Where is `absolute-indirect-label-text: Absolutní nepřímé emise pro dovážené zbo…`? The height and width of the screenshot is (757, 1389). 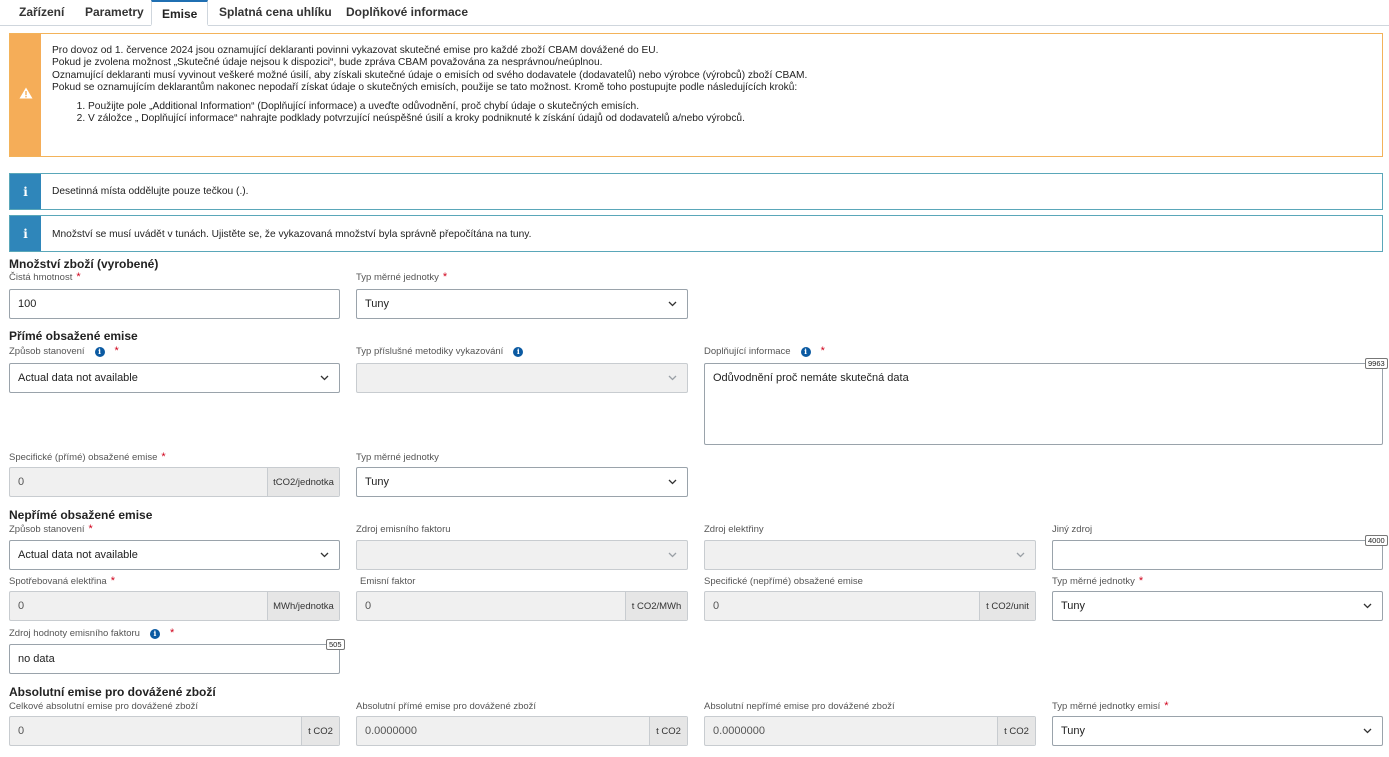 absolute-indirect-label-text: Absolutní nepřímé emise pro dovážené zbo… is located at coordinates (799, 706).